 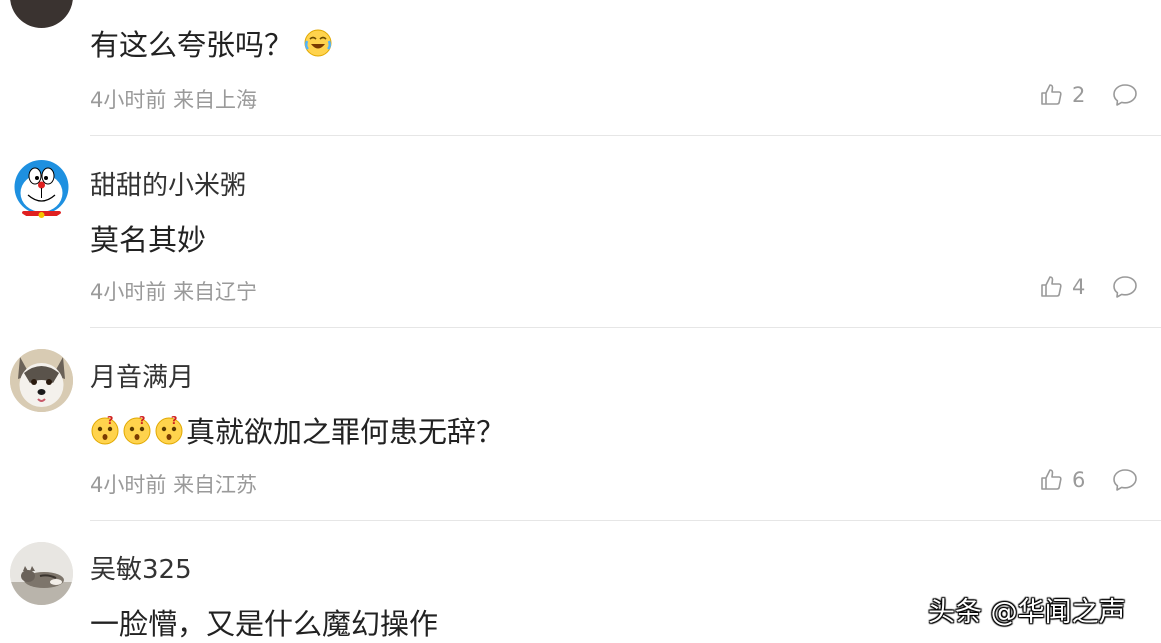 I want to click on comment-meta: 4小时前 来自江苏, so click(x=173, y=484).